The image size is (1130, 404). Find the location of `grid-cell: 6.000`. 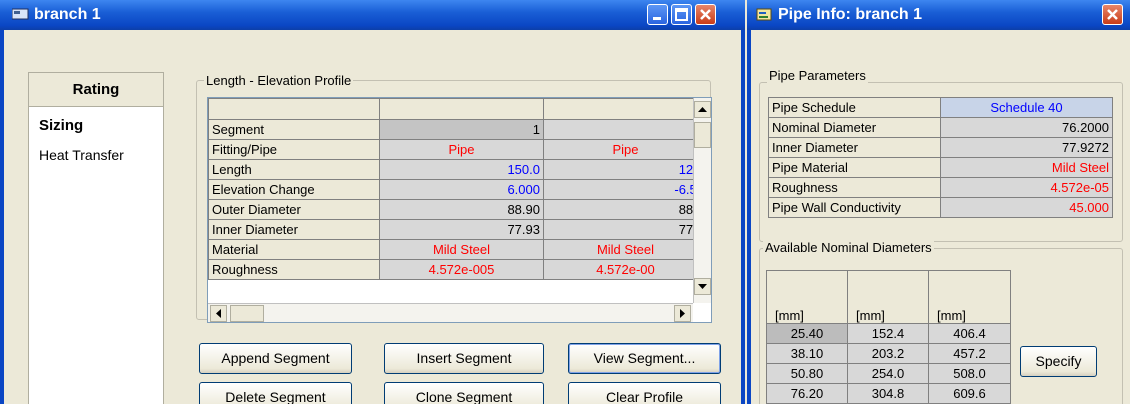

grid-cell: 6.000 is located at coordinates (461, 189).